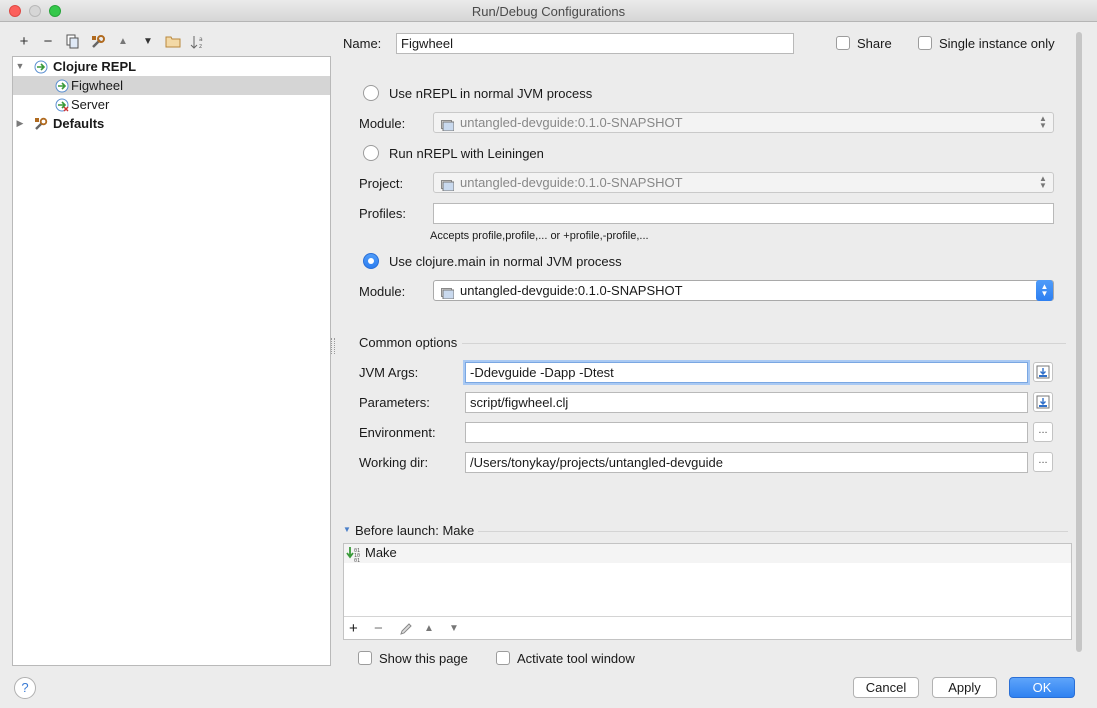 Image resolution: width=1097 pixels, height=708 pixels. What do you see at coordinates (201, 39) in the screenshot?
I see `svg-text: a` at bounding box center [201, 39].